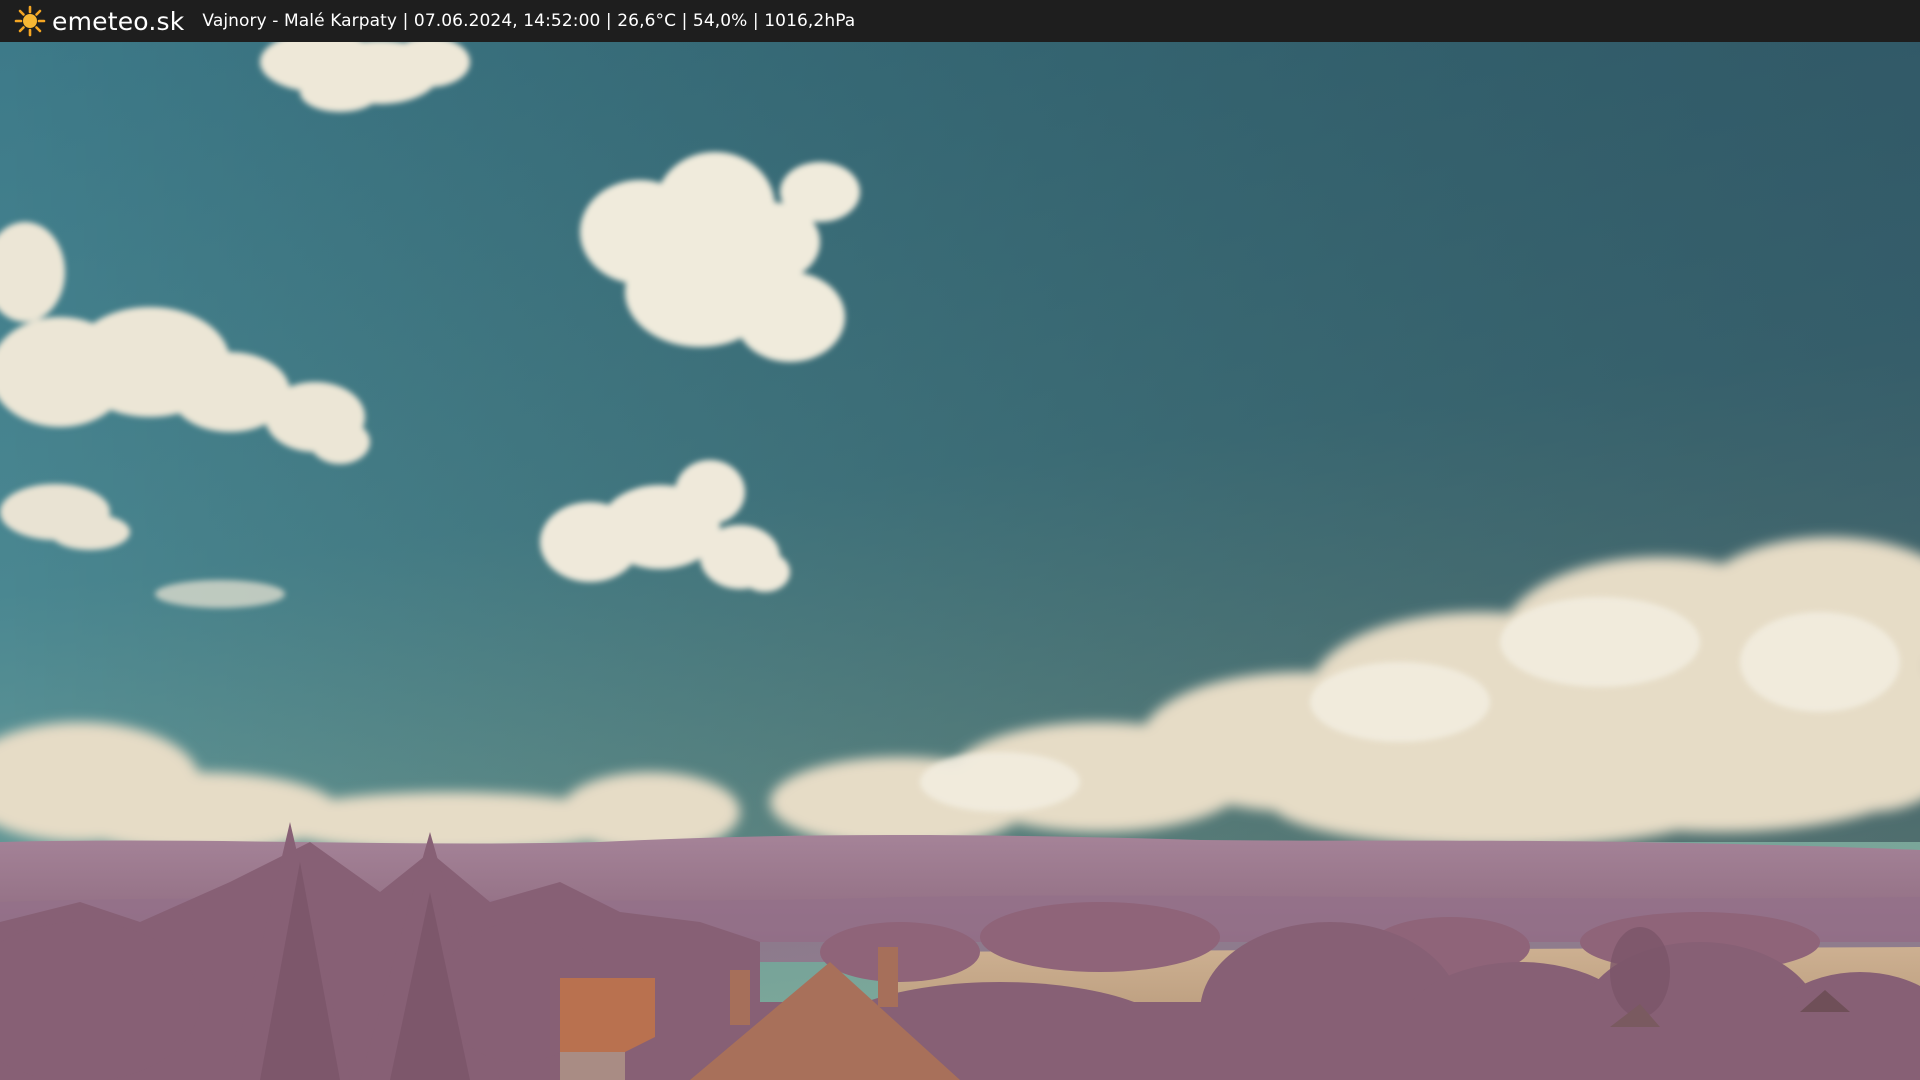 This screenshot has height=1080, width=1920. I want to click on cloud, so click(220, 594).